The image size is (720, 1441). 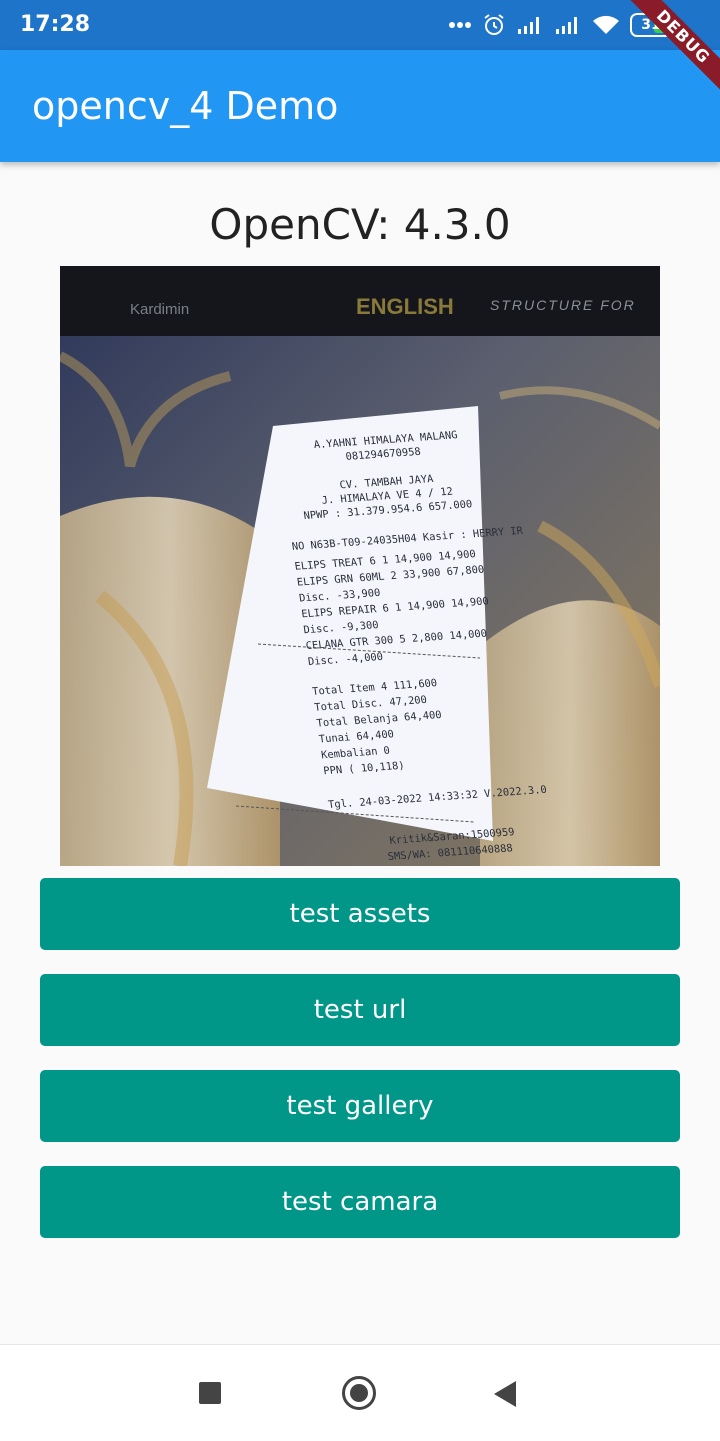 What do you see at coordinates (606, 24) in the screenshot?
I see `wifi-icon` at bounding box center [606, 24].